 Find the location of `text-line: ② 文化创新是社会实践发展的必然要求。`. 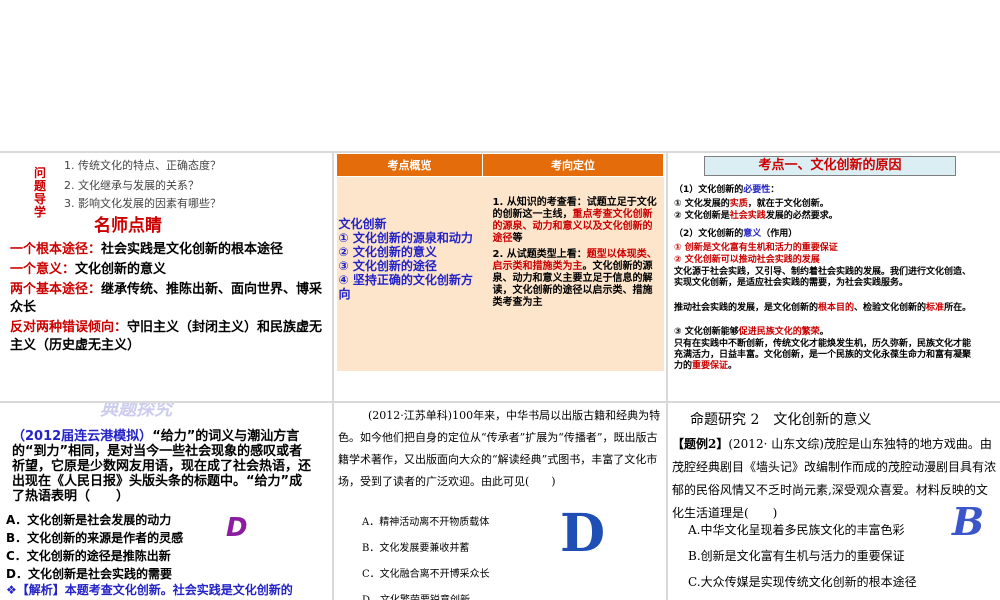

text-line: ② 文化创新是社会实践发展的必然要求。 is located at coordinates (756, 216).